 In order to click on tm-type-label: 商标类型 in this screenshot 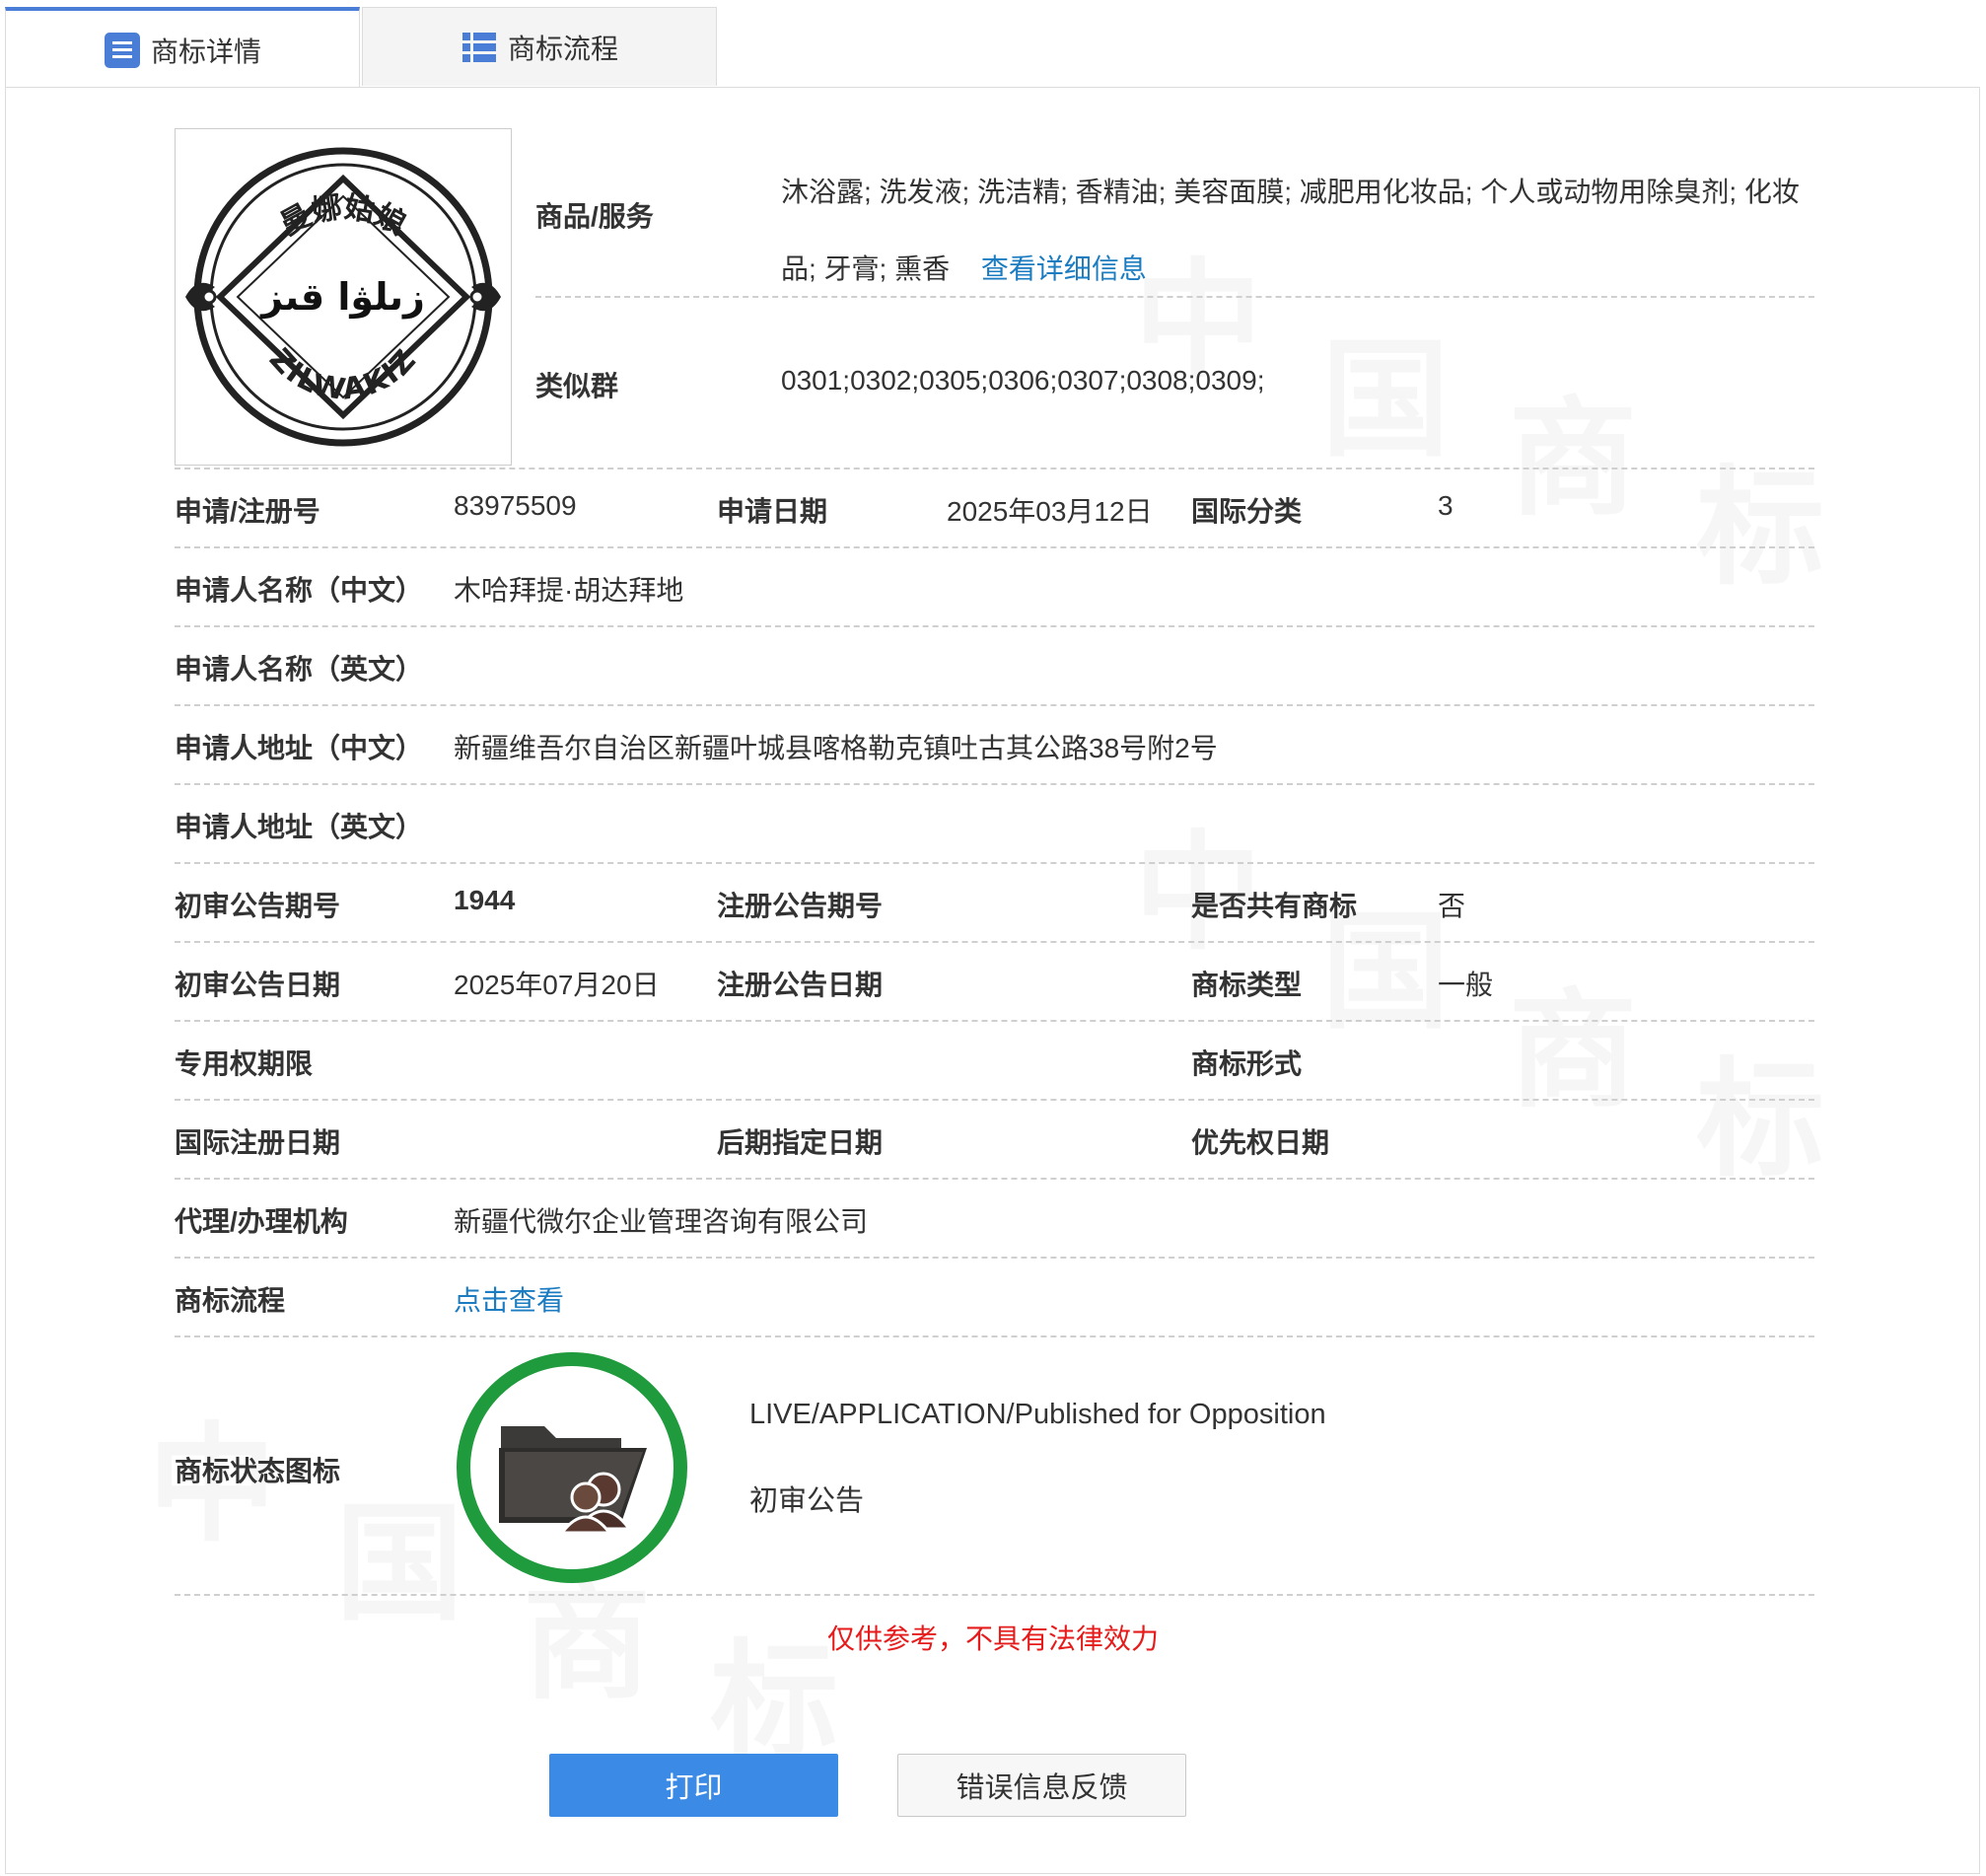, I will do `click(1247, 985)`.